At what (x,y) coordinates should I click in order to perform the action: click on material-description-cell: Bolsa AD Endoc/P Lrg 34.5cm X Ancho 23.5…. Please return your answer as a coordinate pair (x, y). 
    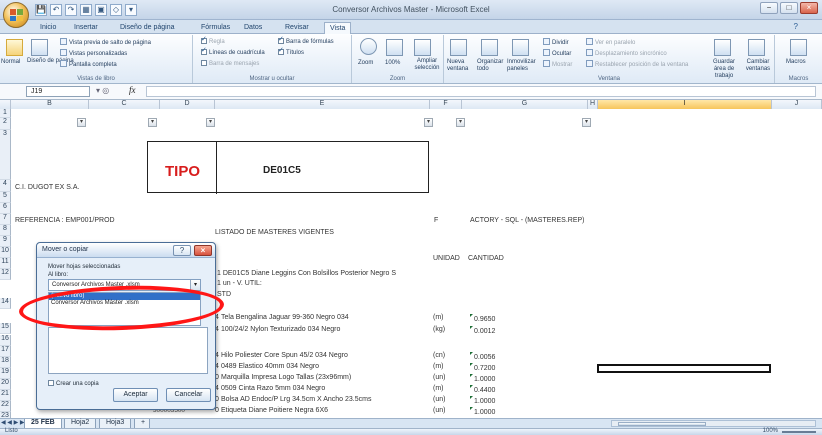
    Looking at the image, I should click on (296, 400).